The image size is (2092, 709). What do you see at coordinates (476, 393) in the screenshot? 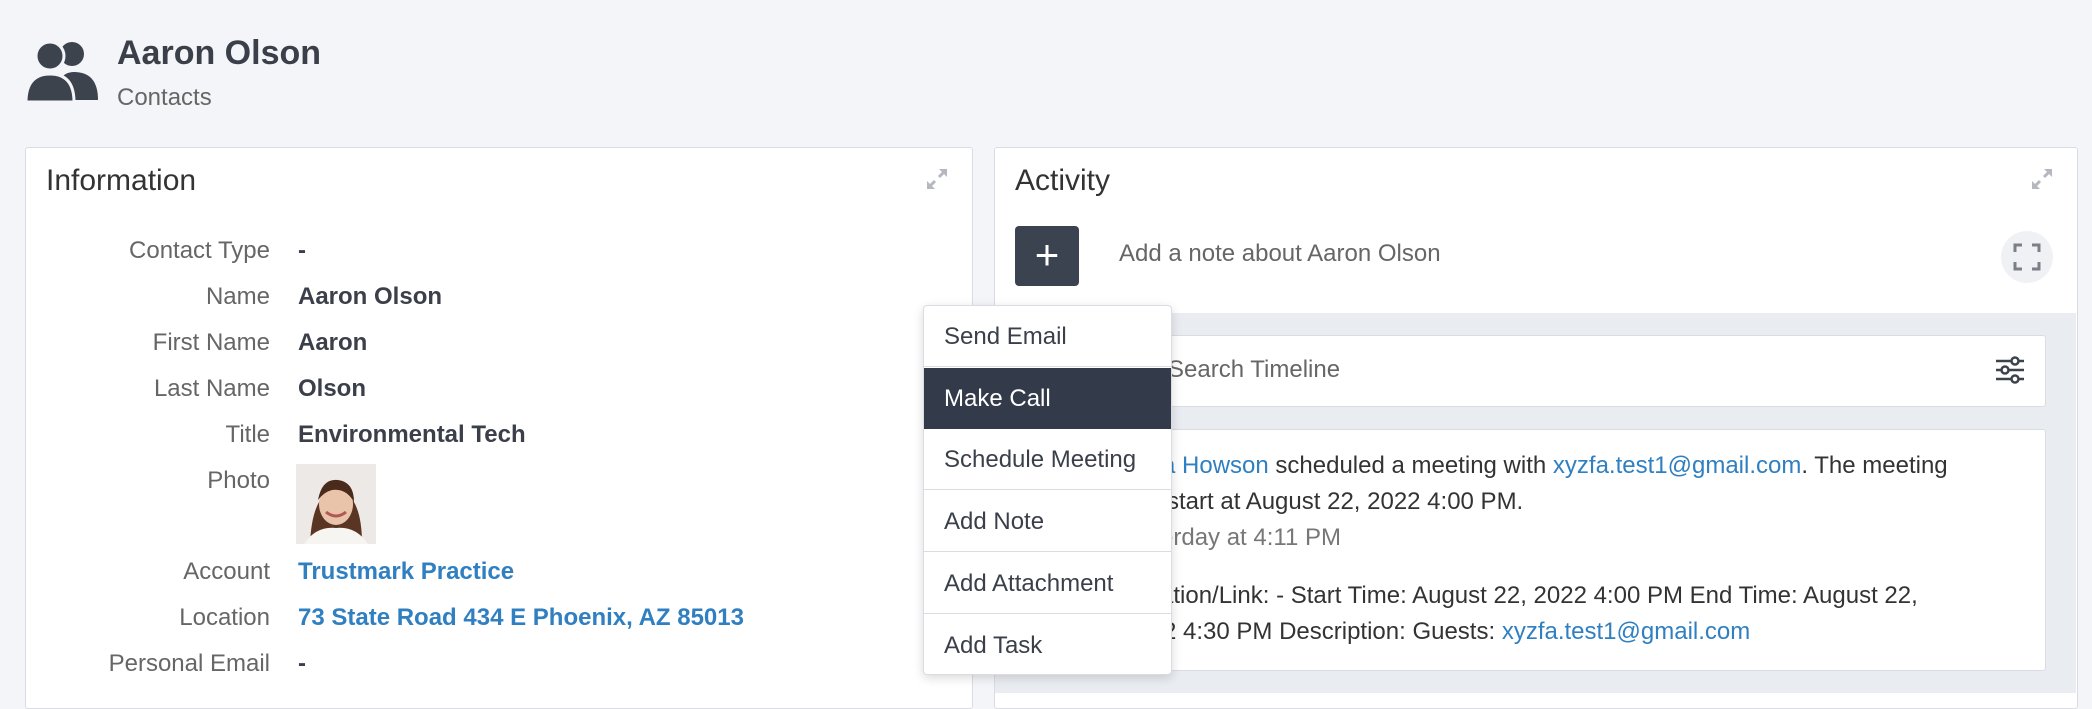
I see `info-row-last-name: Last Name Olson` at bounding box center [476, 393].